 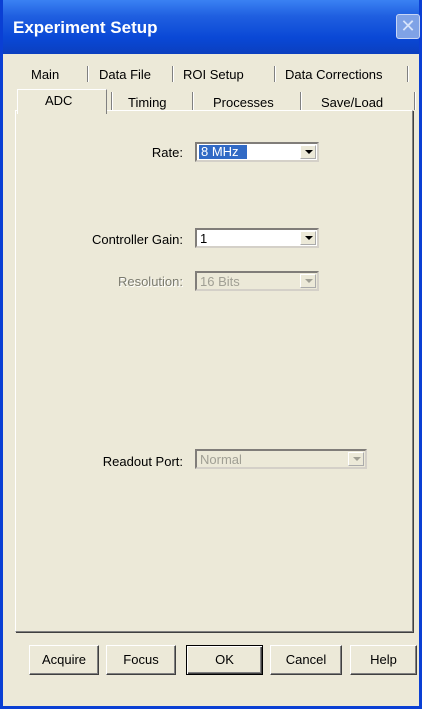 I want to click on close-button: ✕, so click(x=408, y=26).